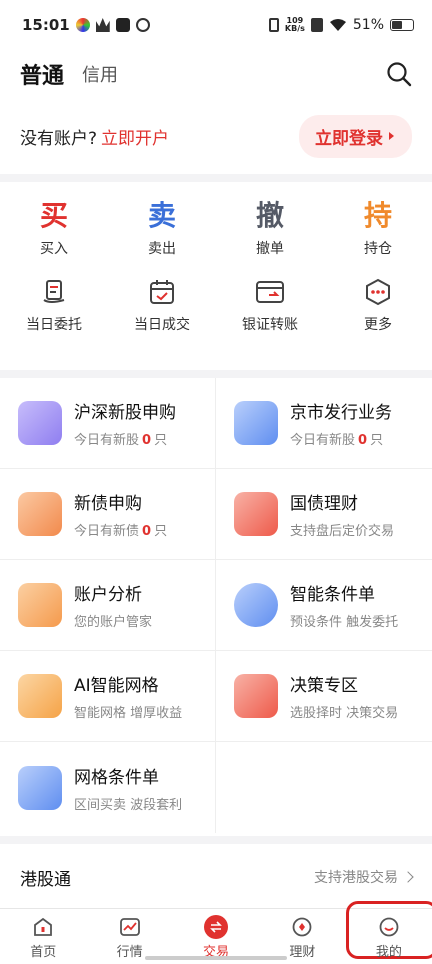 This screenshot has width=432, height=964. I want to click on header: 普通 信用, so click(216, 74).